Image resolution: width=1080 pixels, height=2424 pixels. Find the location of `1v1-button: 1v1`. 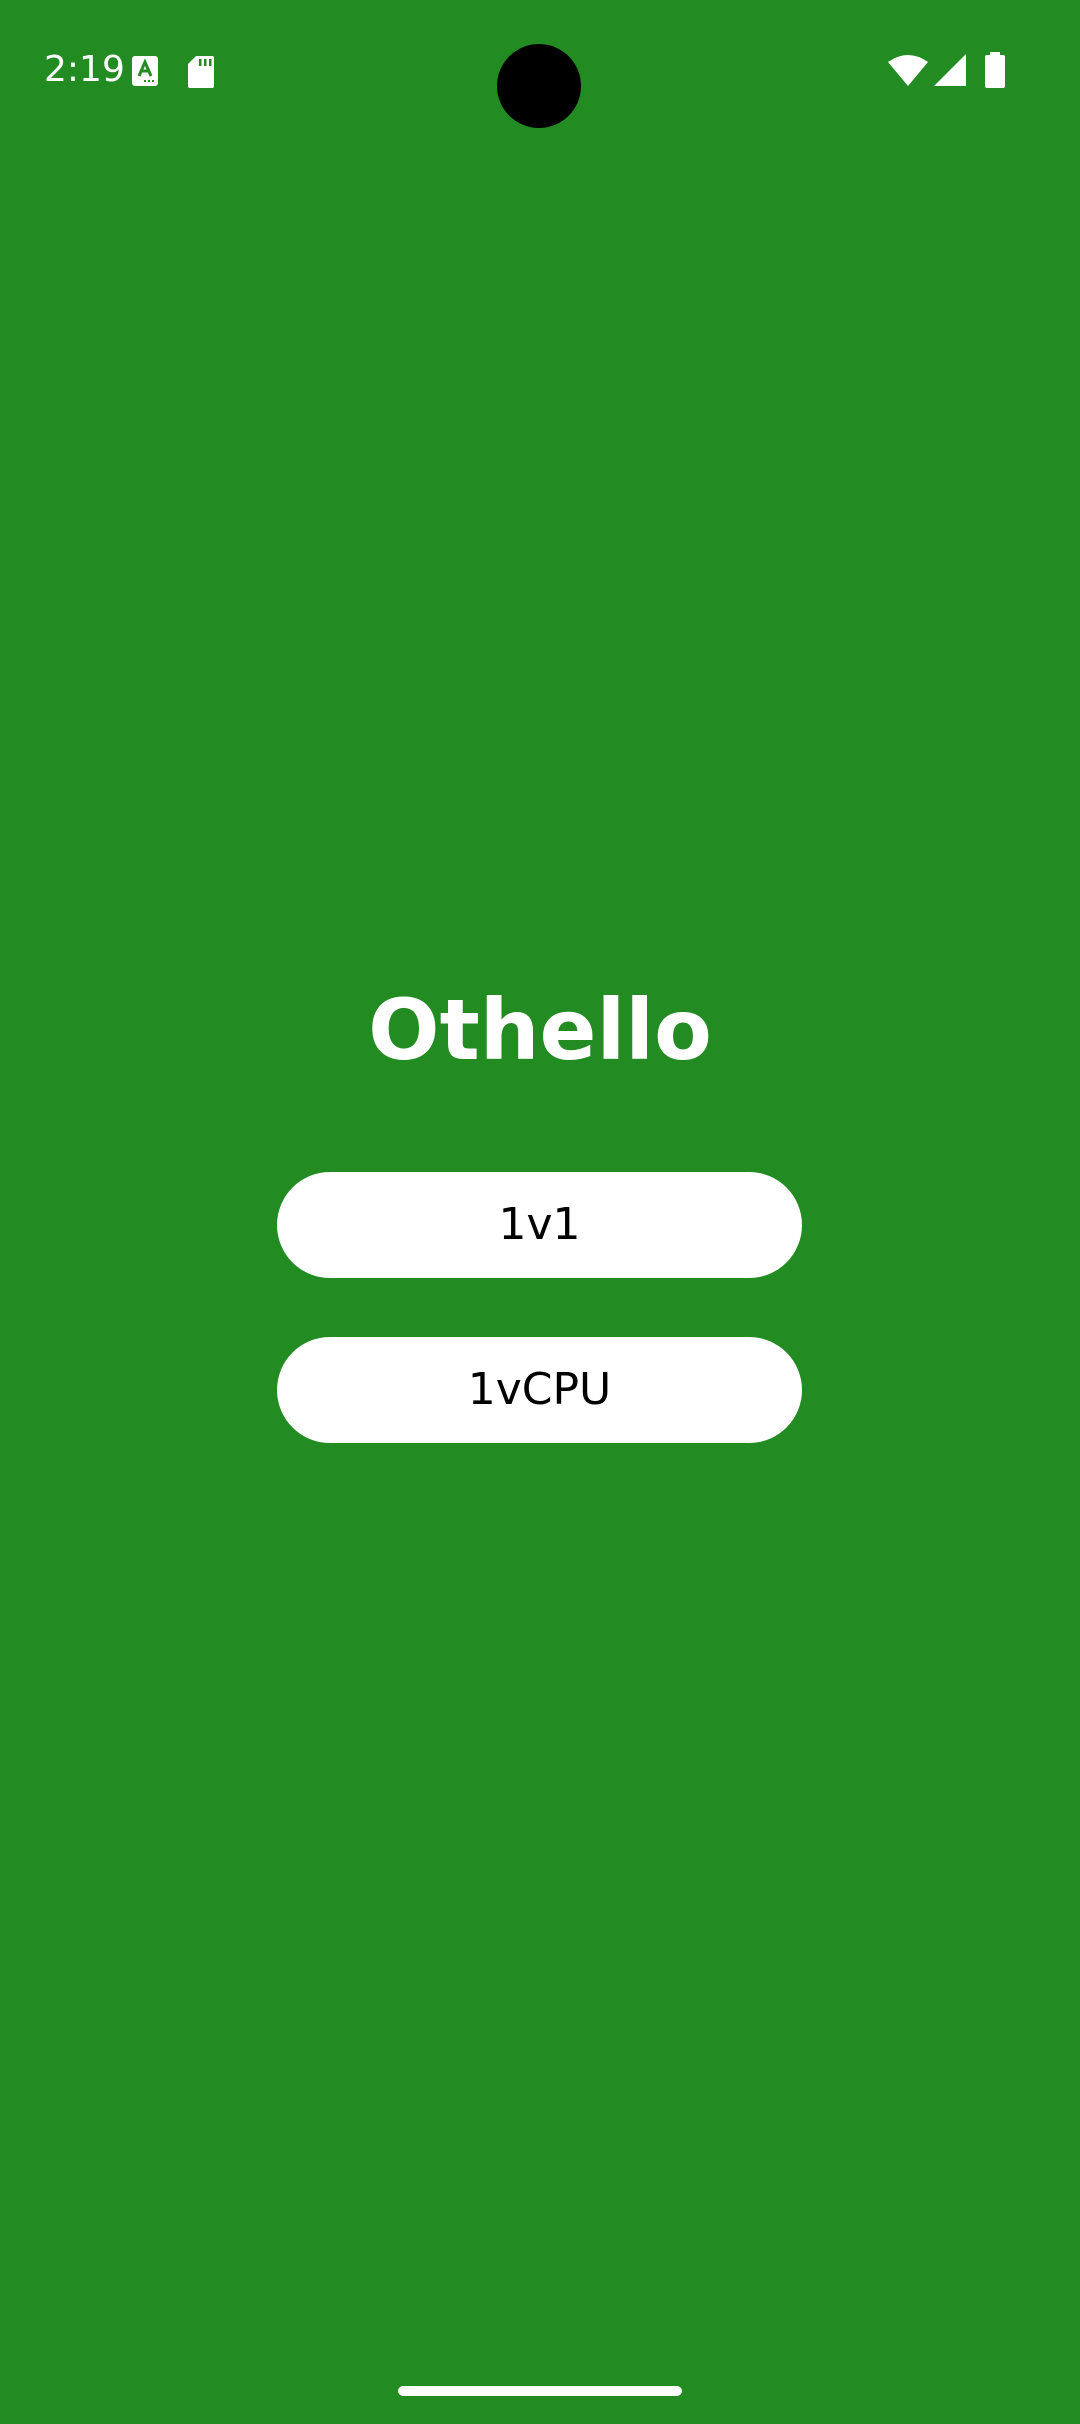

1v1-button: 1v1 is located at coordinates (539, 1225).